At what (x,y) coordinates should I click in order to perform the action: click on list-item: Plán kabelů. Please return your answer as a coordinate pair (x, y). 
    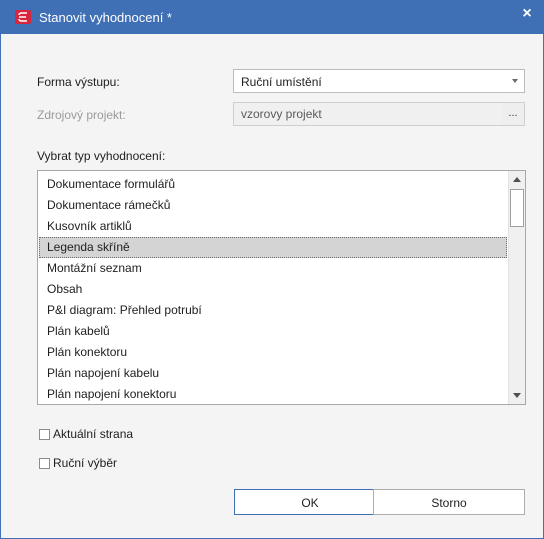
    Looking at the image, I should click on (273, 331).